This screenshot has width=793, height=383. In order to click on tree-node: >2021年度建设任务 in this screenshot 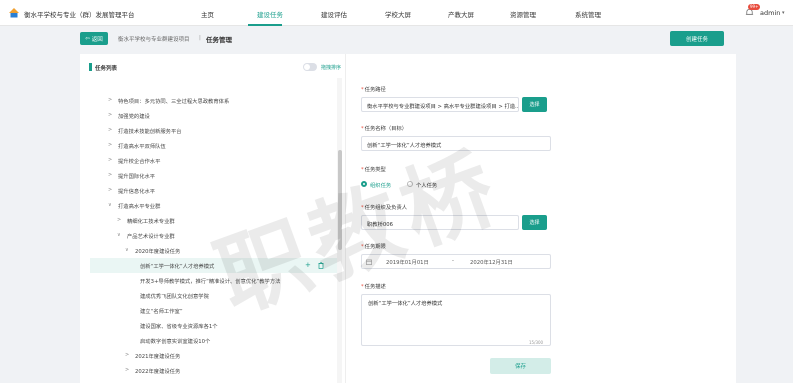, I will do `click(215, 355)`.